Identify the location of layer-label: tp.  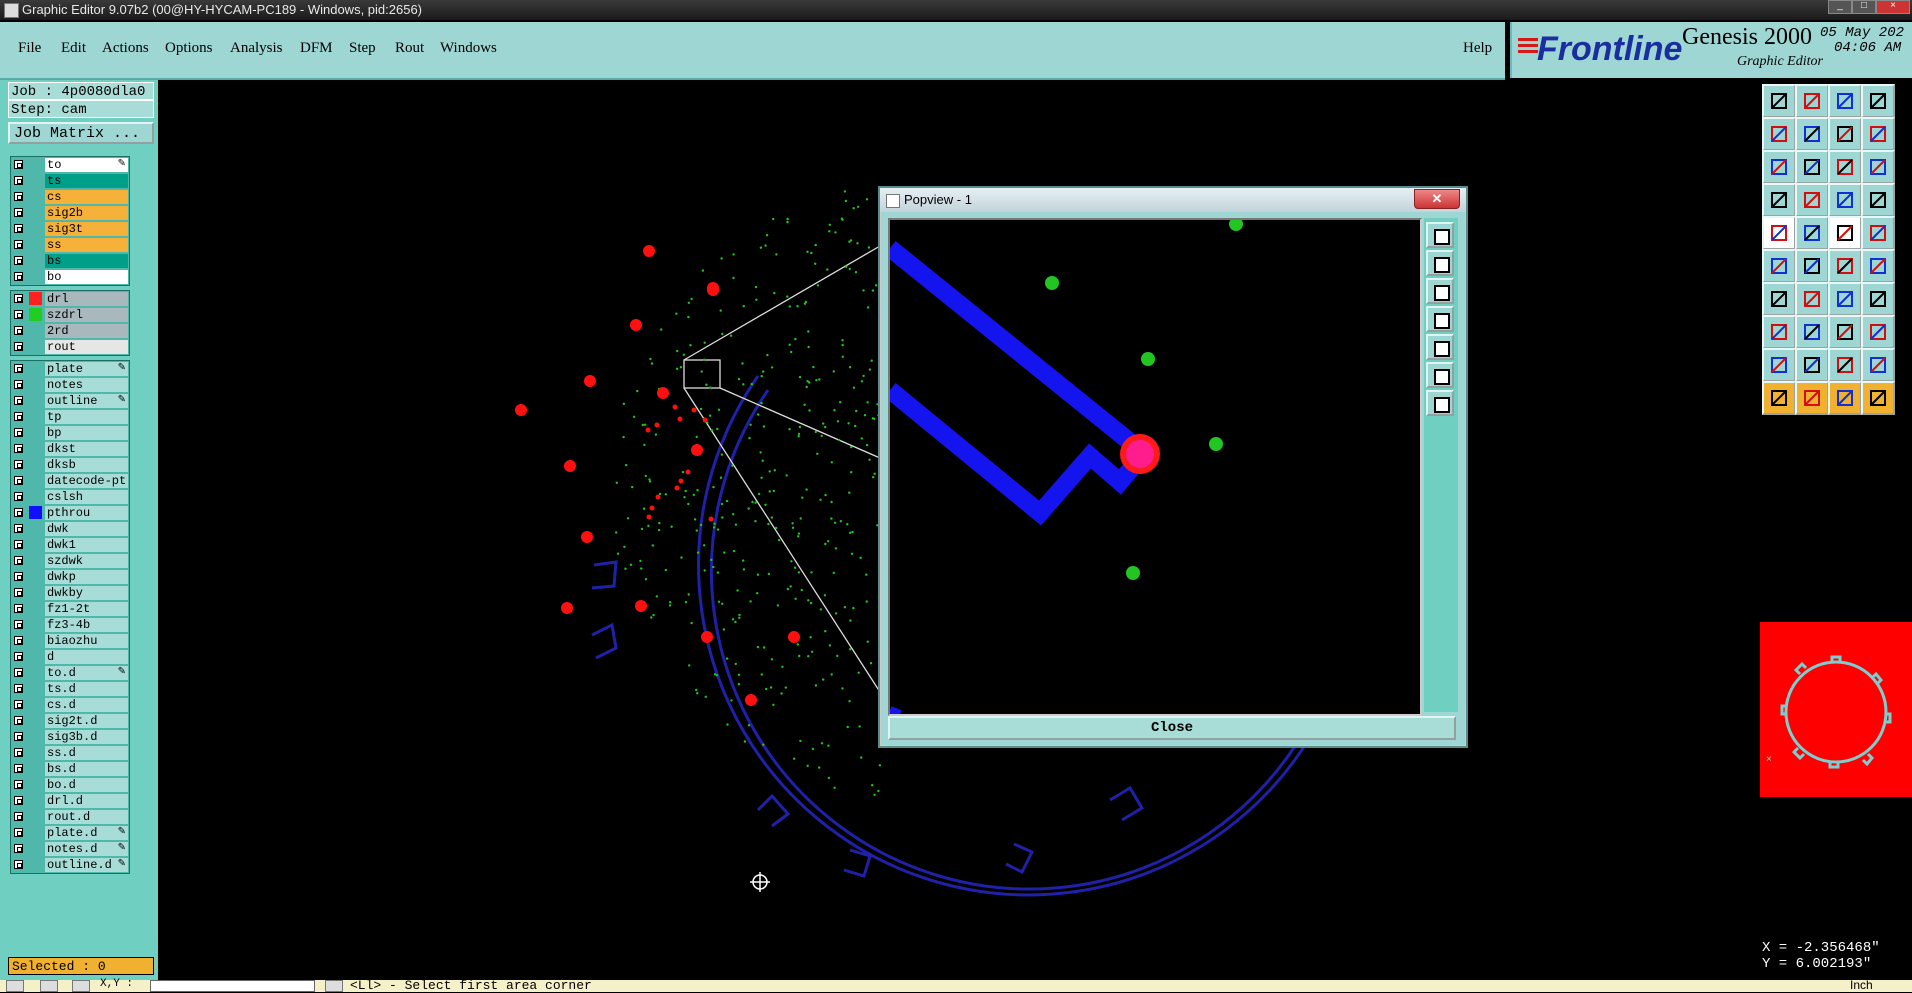
(86, 417).